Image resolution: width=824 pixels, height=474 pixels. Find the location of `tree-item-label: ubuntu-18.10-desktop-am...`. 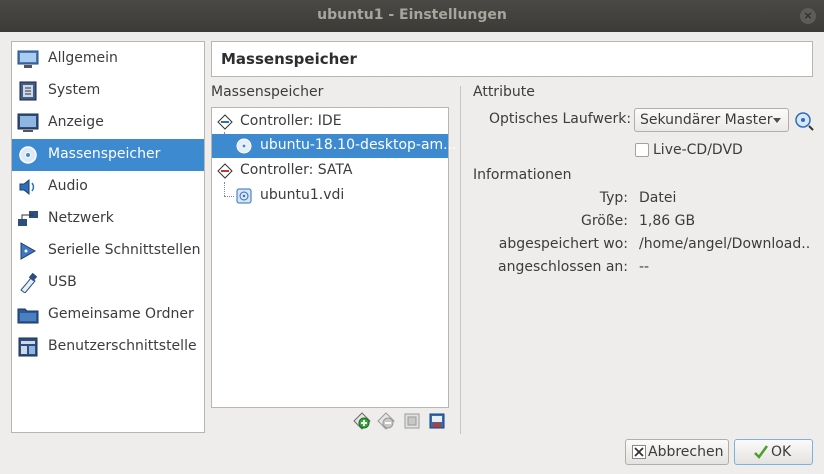

tree-item-label: ubuntu-18.10-desktop-am... is located at coordinates (358, 145).